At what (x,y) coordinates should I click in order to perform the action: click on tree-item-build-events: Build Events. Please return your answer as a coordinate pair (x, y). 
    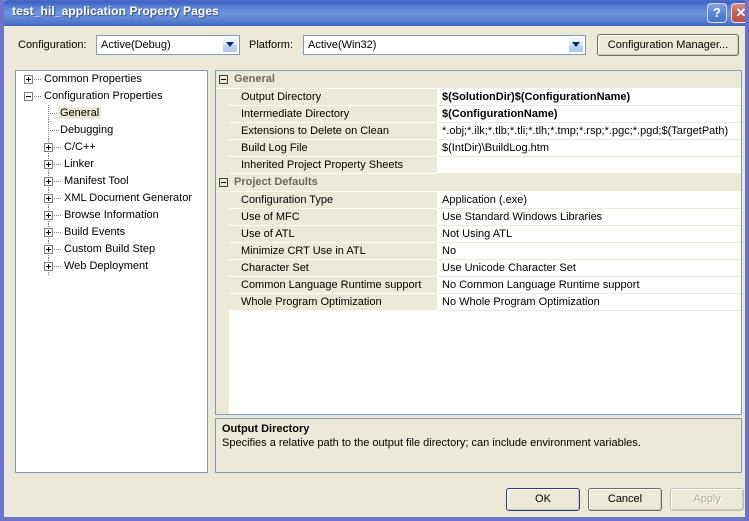
    Looking at the image, I should click on (111, 232).